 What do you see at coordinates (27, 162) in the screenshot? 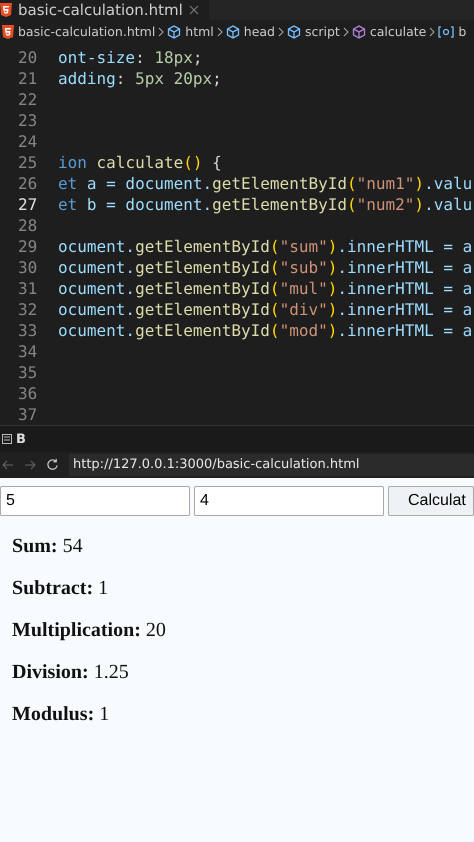
I see `line-number: 25` at bounding box center [27, 162].